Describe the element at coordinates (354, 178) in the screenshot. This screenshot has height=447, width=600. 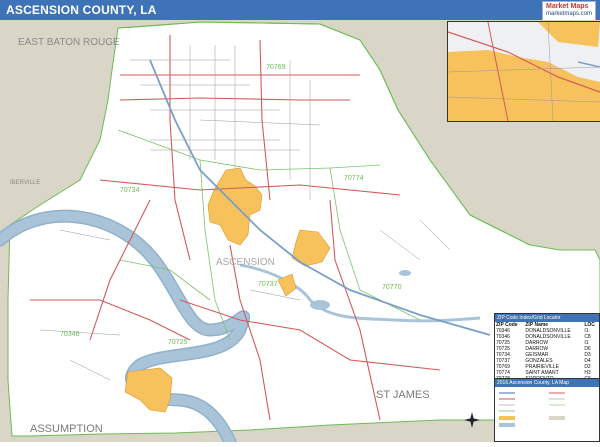
I see `zip-label: 70774` at that location.